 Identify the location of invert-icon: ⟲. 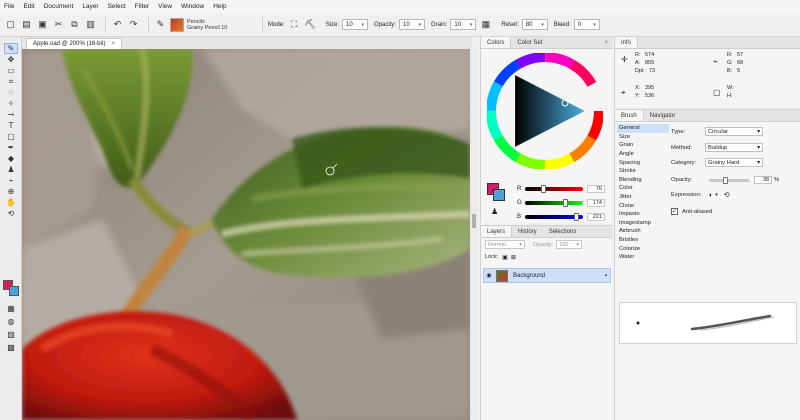
(727, 195).